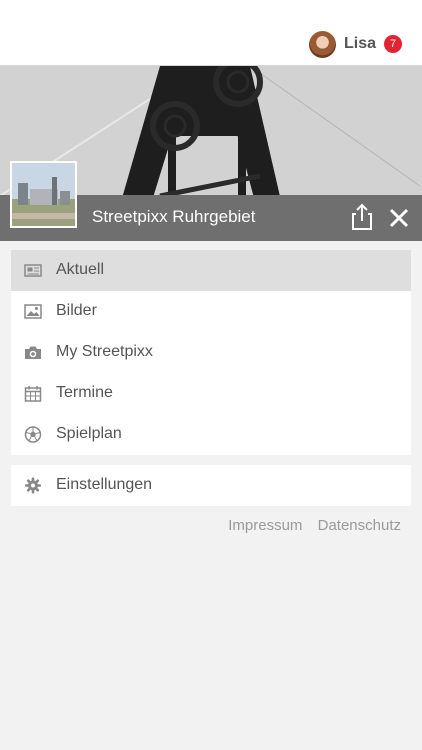 The width and height of the screenshot is (422, 750). I want to click on menu-item-label: Aktuell, so click(80, 269).